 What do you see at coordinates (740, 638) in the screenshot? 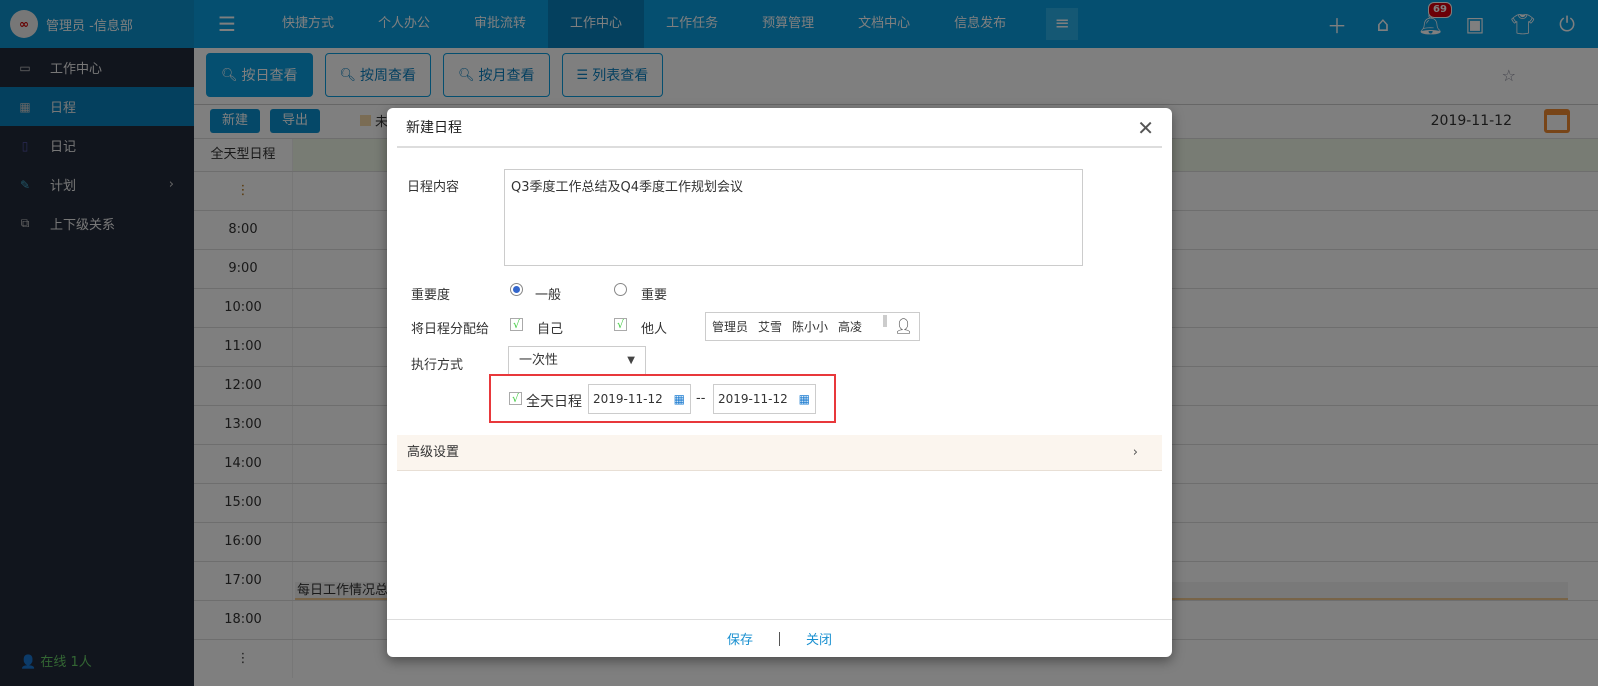
I see `save-button: 保存` at bounding box center [740, 638].